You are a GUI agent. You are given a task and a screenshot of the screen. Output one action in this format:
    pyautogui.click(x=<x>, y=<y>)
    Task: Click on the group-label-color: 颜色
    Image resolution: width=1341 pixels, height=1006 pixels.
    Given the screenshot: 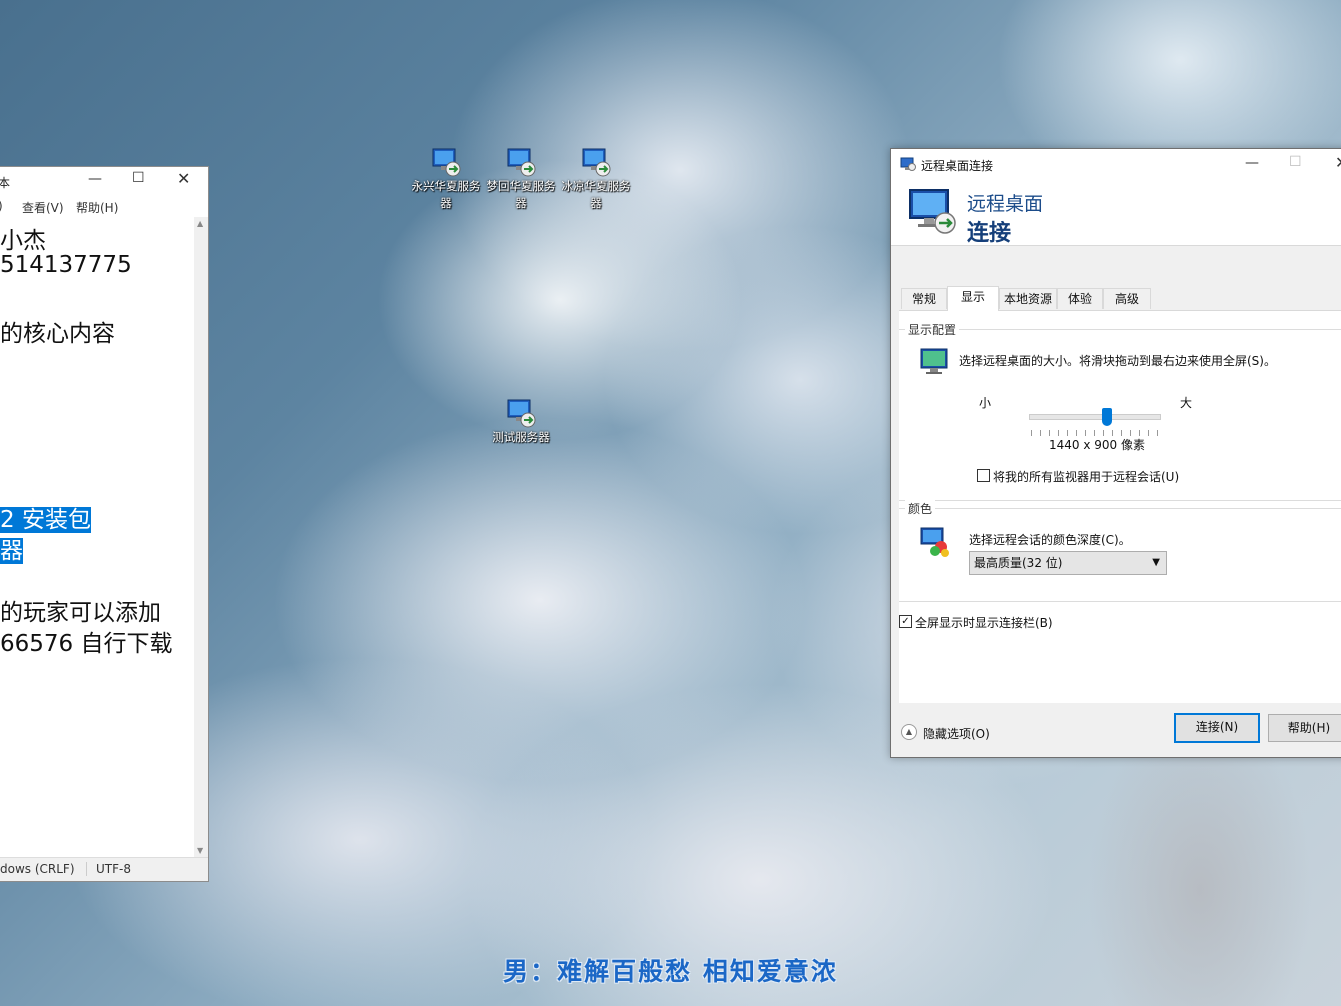 What is the action you would take?
    pyautogui.click(x=920, y=508)
    